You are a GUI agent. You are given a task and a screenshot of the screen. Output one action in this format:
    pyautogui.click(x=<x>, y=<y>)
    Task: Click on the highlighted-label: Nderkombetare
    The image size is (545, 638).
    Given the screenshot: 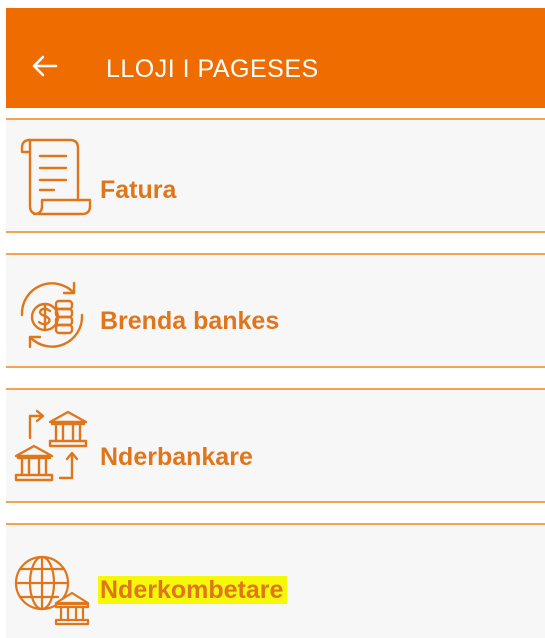 What is the action you would take?
    pyautogui.click(x=193, y=590)
    